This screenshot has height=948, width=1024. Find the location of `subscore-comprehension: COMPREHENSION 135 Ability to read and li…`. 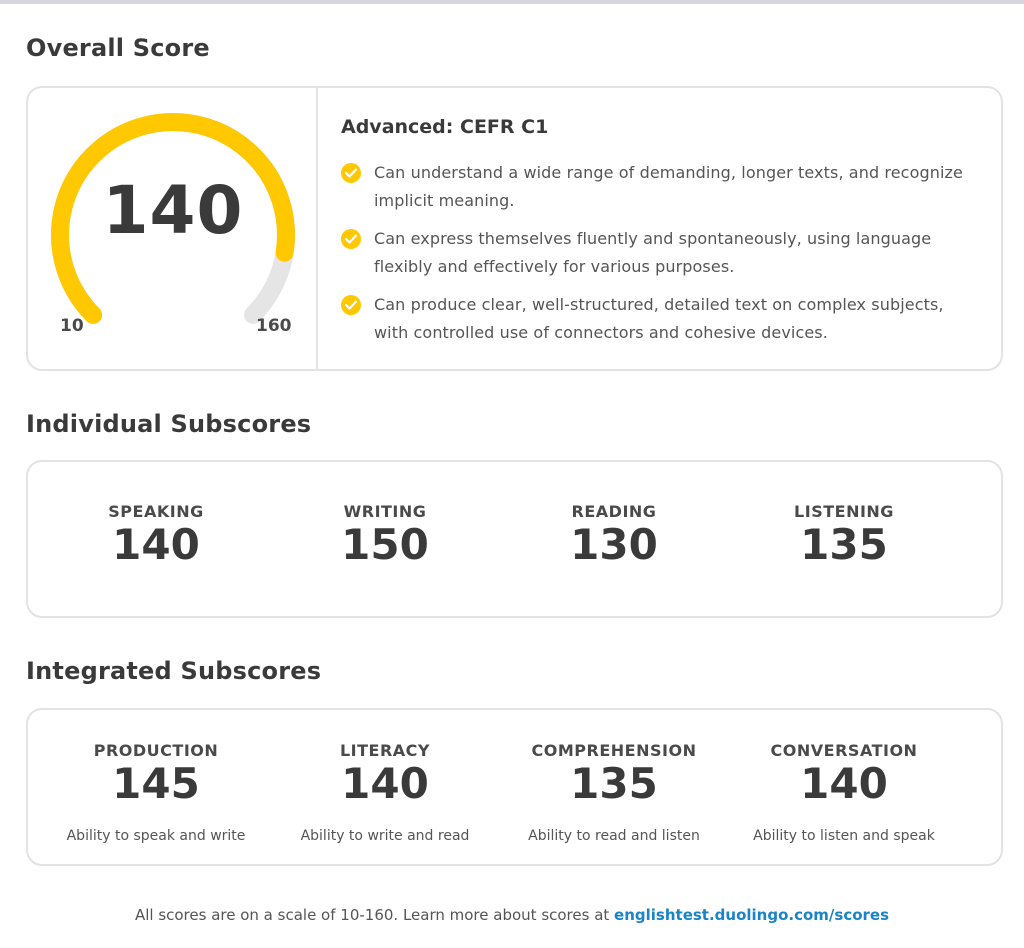

subscore-comprehension: COMPREHENSION 135 Ability to read and li… is located at coordinates (614, 792).